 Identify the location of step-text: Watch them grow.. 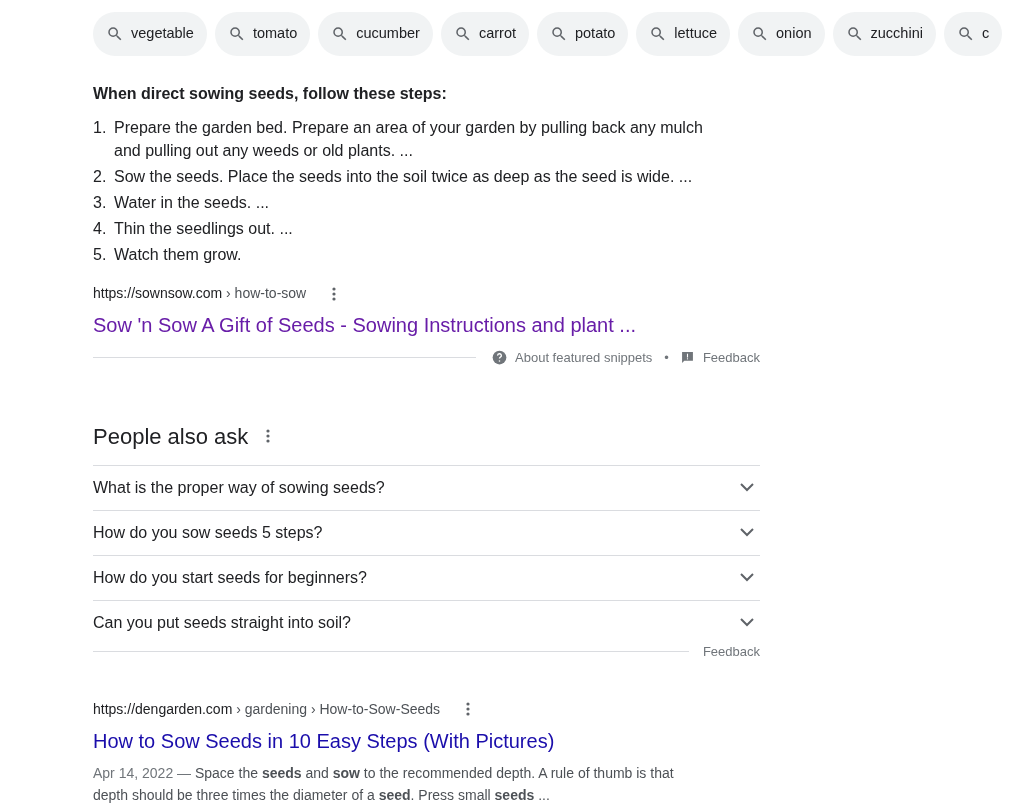
(178, 255).